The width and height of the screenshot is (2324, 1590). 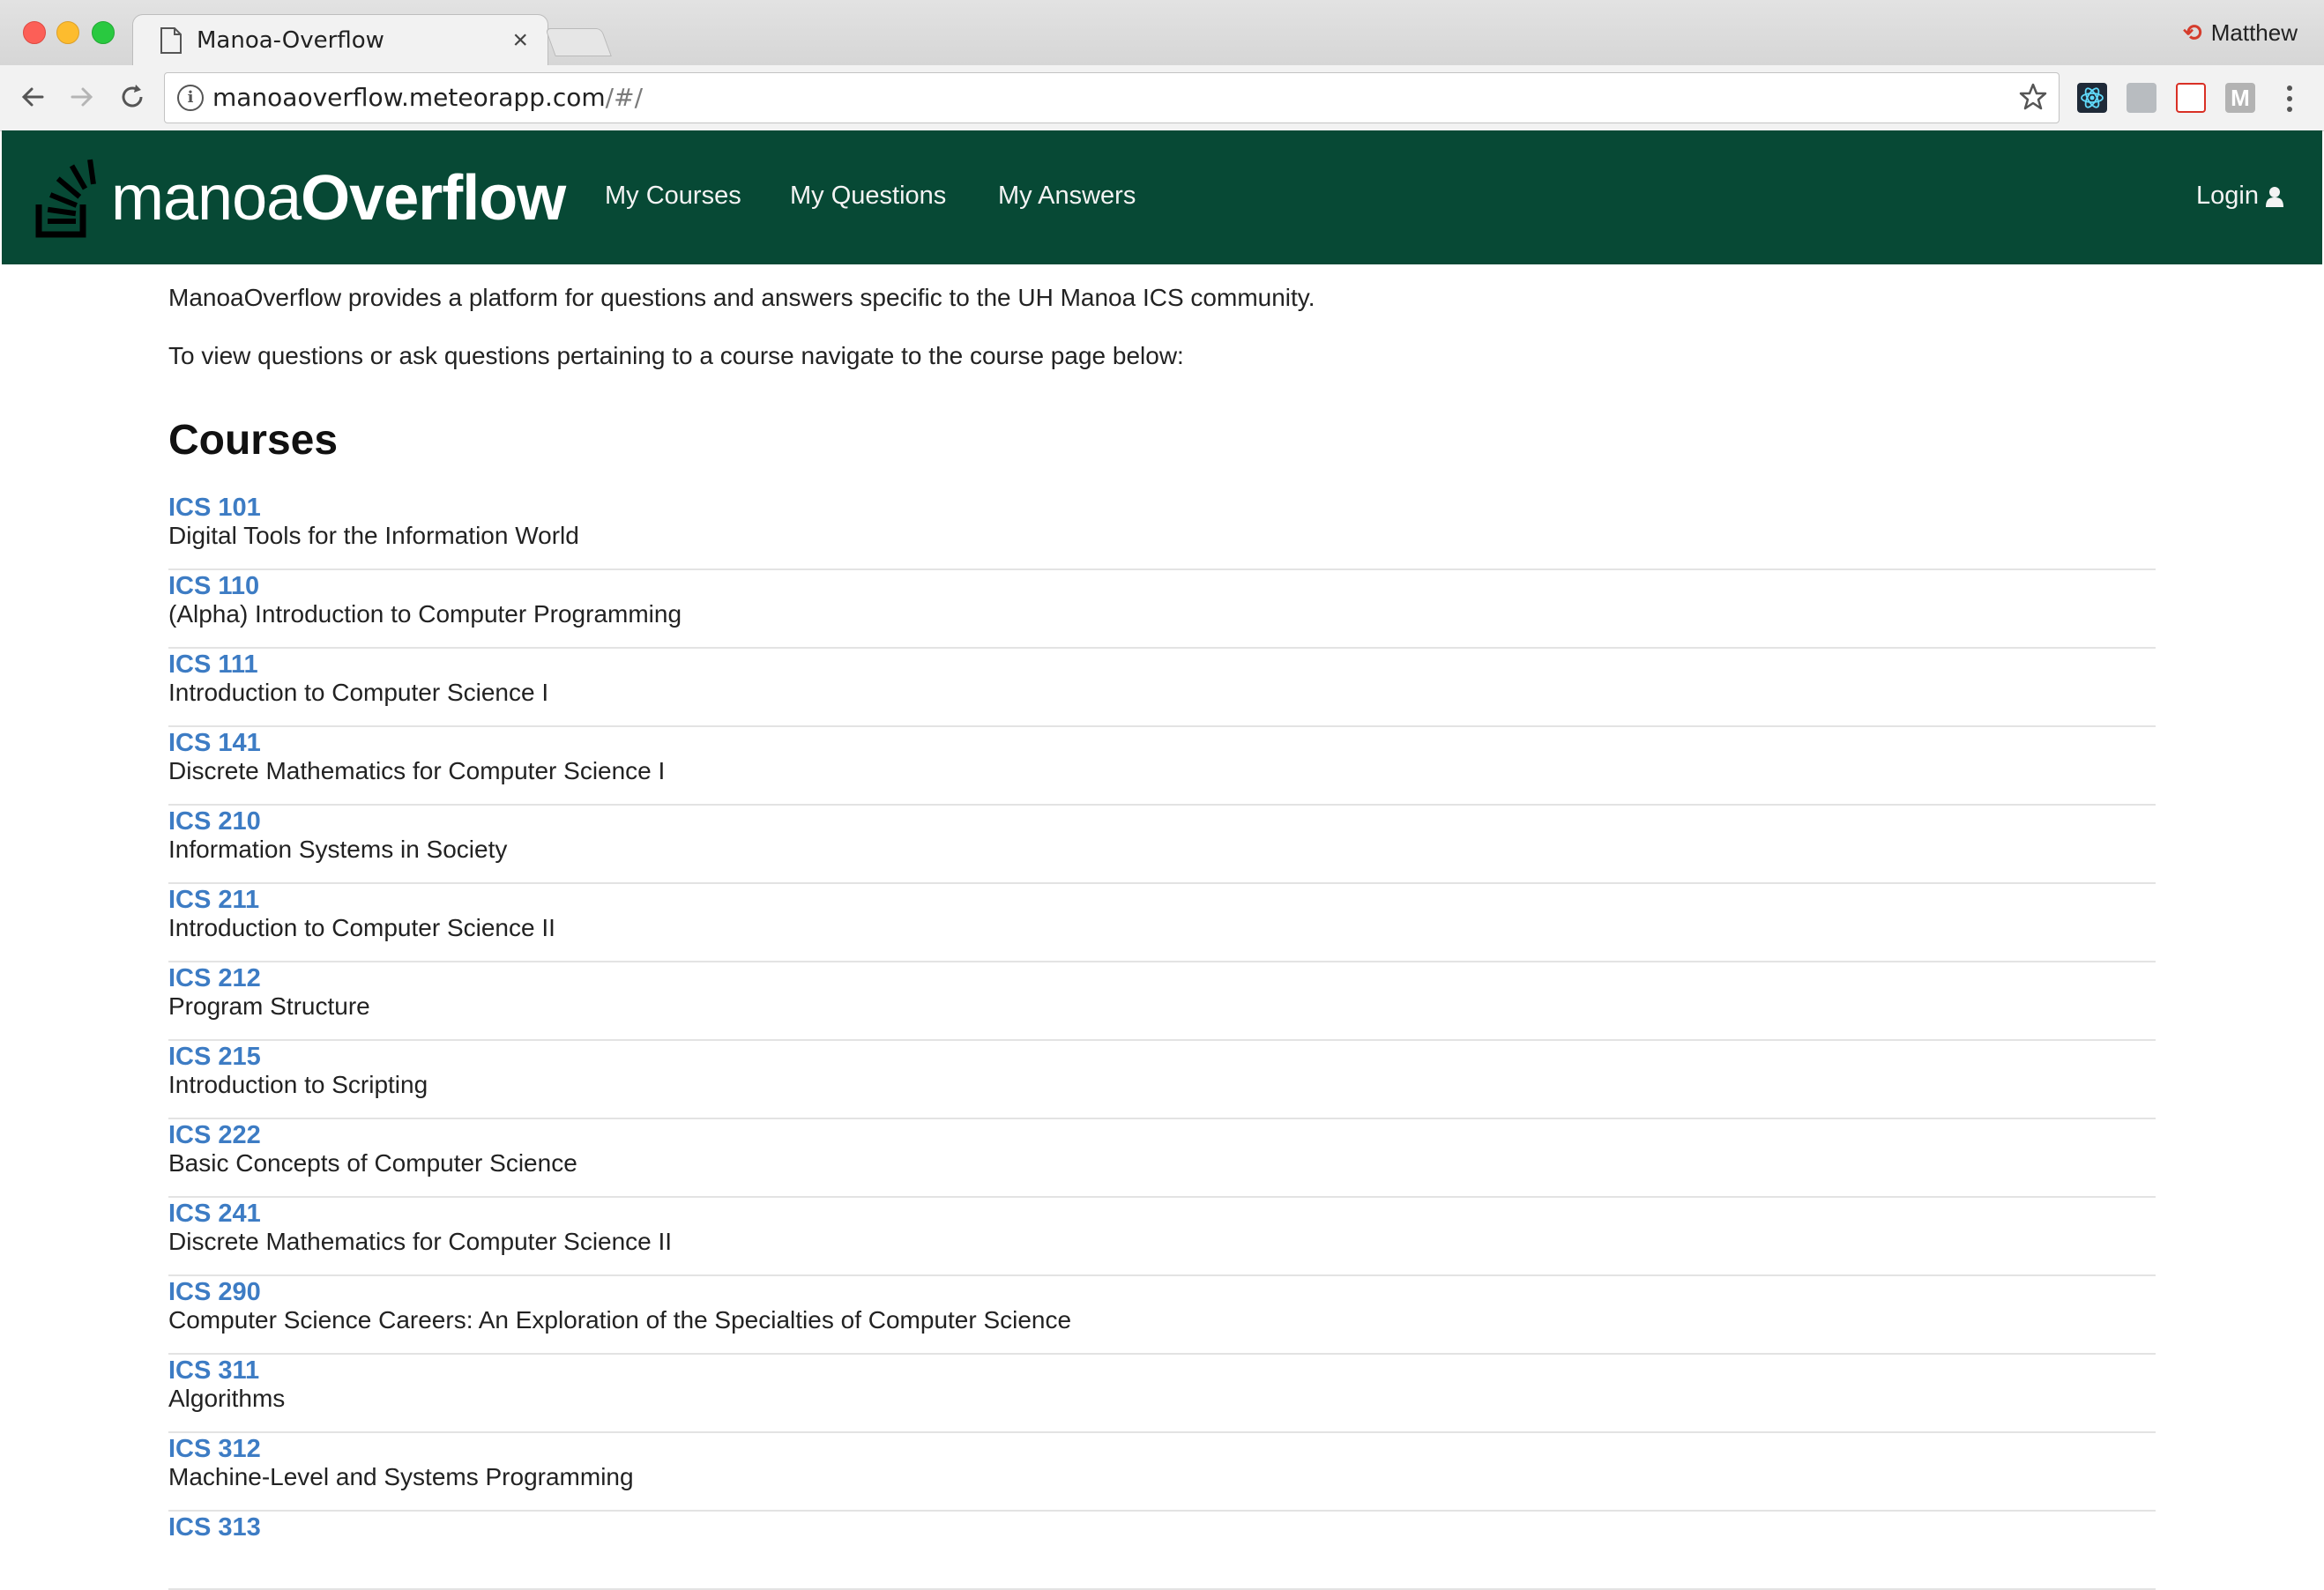 I want to click on login-button: Login, so click(x=2239, y=196).